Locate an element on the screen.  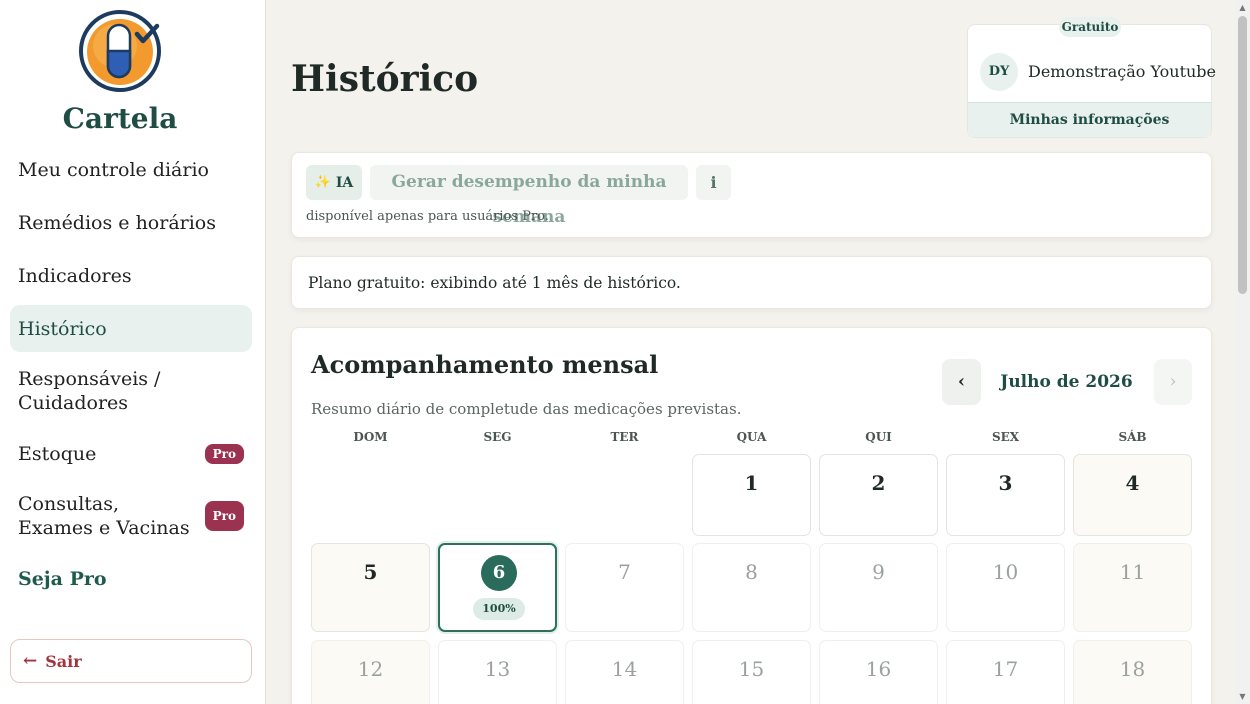
weekday-header: QUI is located at coordinates (878, 437).